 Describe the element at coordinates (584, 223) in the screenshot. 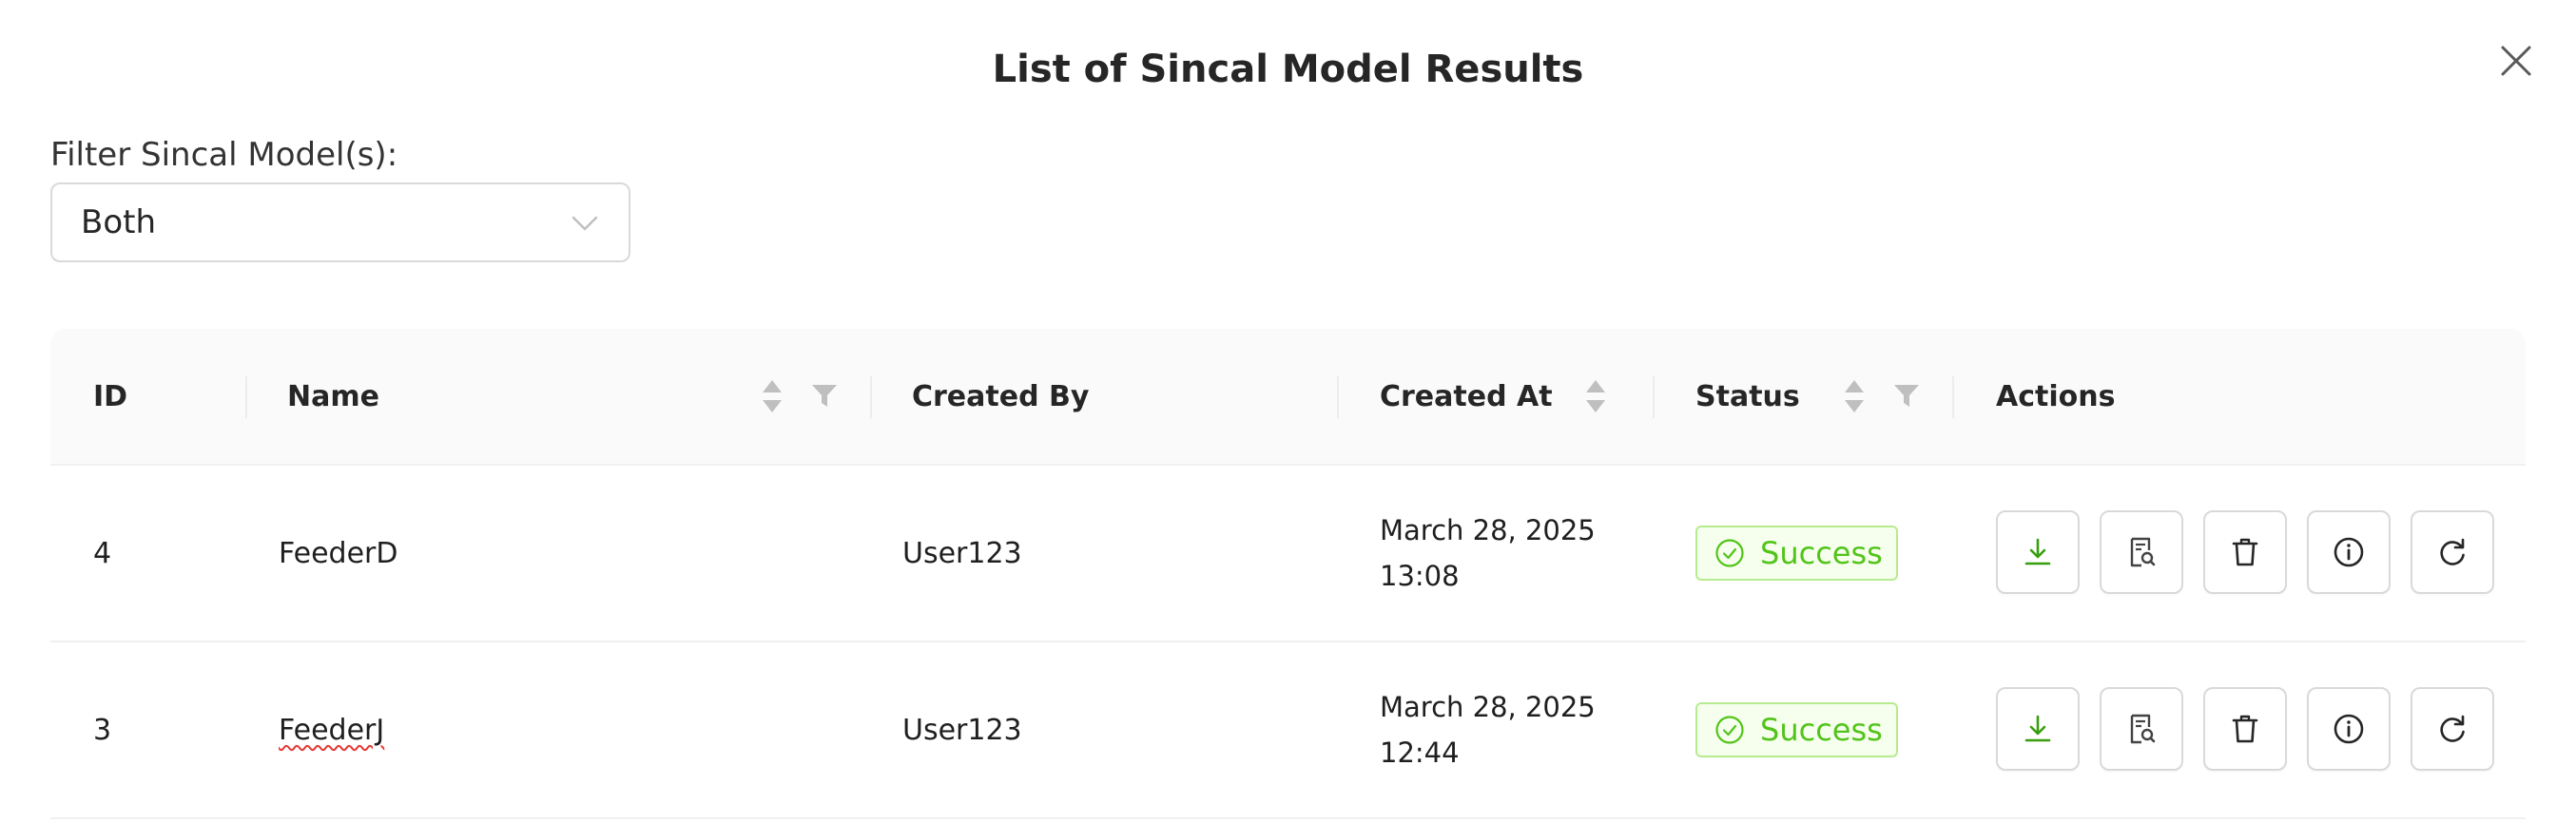

I see `chevron-down-icon` at that location.